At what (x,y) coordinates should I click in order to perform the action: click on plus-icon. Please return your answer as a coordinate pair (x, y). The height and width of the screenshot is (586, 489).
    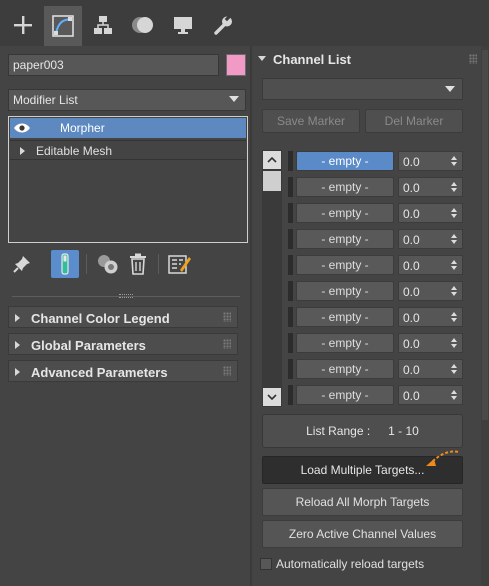
    Looking at the image, I should click on (23, 25).